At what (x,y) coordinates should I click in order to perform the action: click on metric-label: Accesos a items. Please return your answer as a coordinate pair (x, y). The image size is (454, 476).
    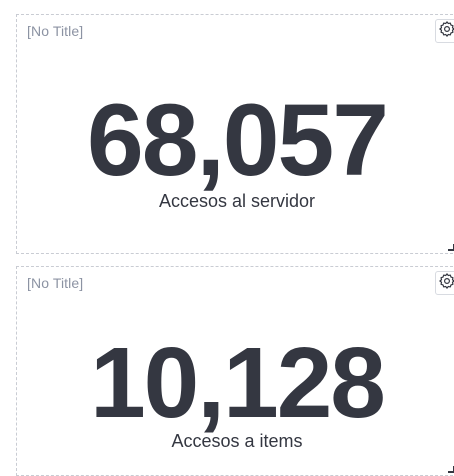
    Looking at the image, I should click on (237, 441).